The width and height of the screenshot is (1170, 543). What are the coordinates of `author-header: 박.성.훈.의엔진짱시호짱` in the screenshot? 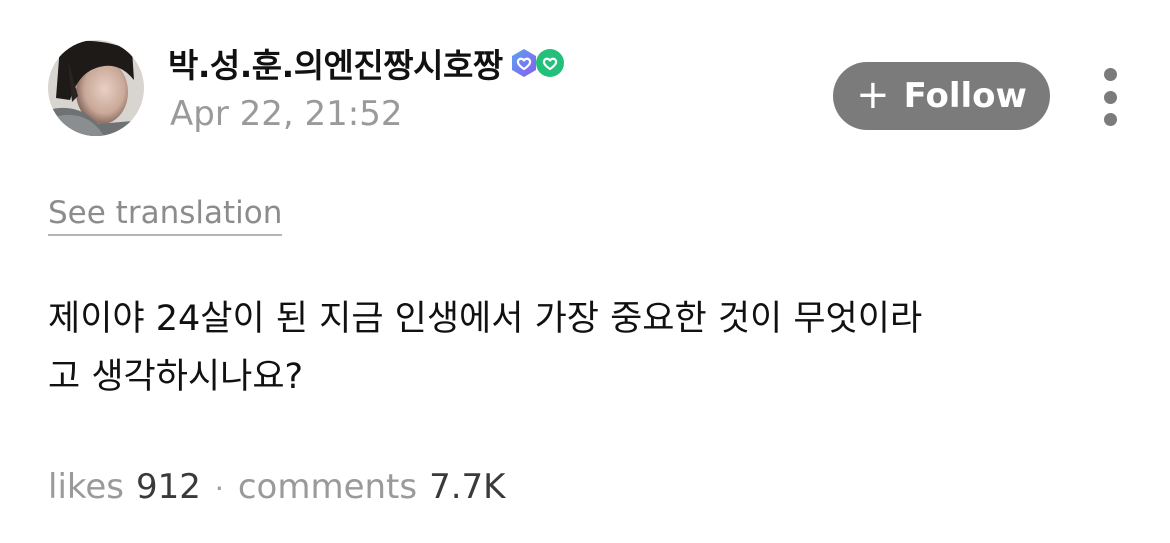 It's located at (366, 63).